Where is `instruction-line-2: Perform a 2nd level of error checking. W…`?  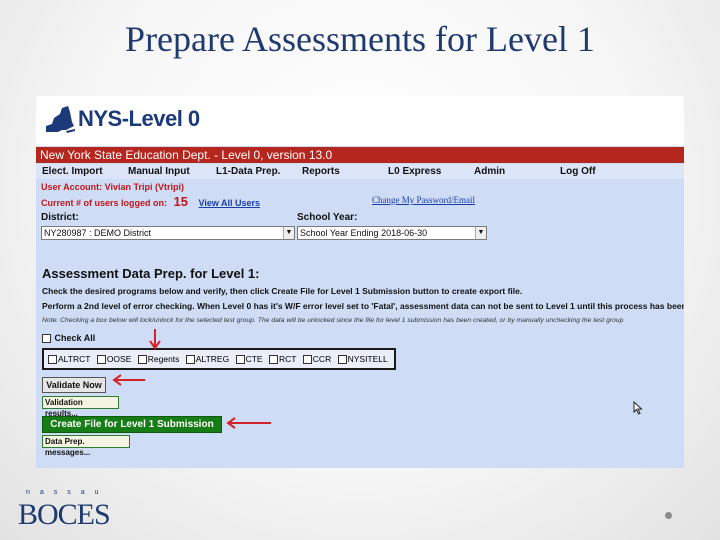 instruction-line-2: Perform a 2nd level of error checking. W… is located at coordinates (363, 306).